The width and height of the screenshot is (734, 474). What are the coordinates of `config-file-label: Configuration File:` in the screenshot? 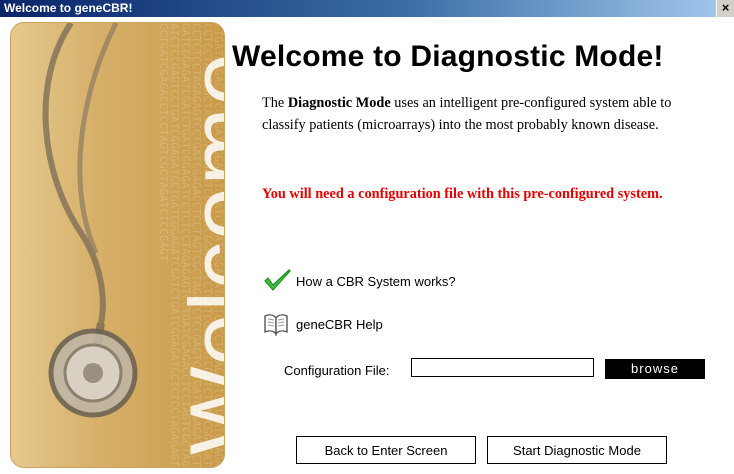 It's located at (337, 370).